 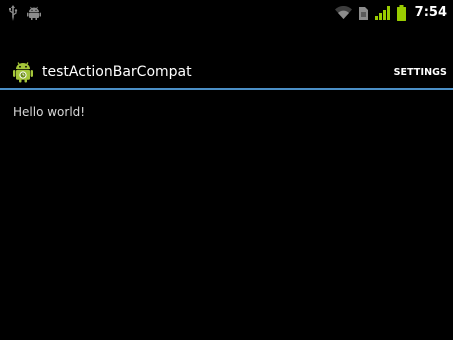 What do you see at coordinates (420, 73) in the screenshot?
I see `settings-action-button: SETTINGS` at bounding box center [420, 73].